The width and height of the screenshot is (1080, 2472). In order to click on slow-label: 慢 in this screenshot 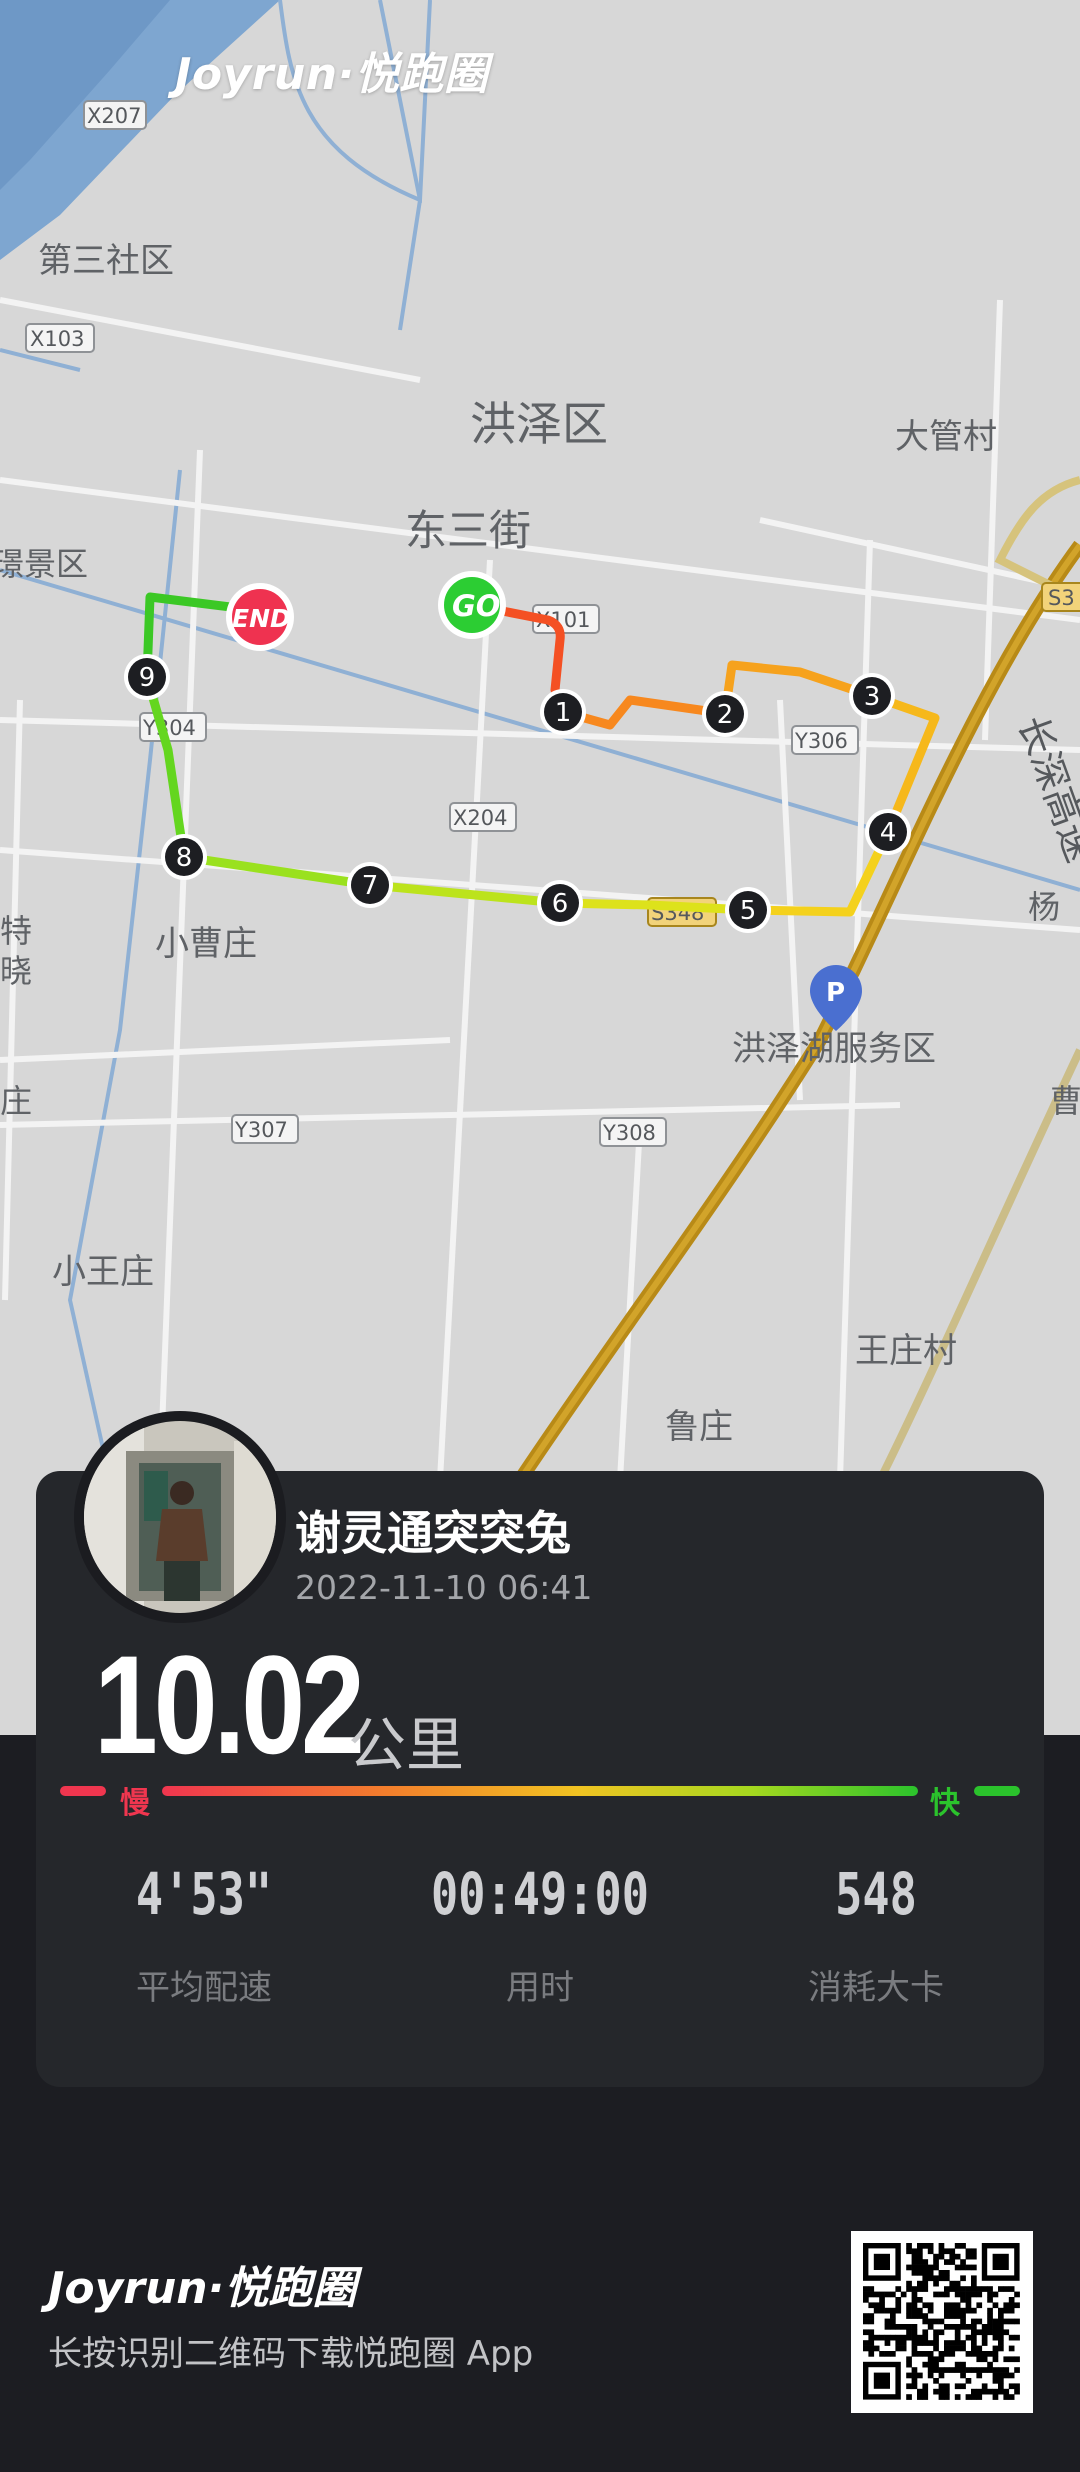, I will do `click(135, 1803)`.